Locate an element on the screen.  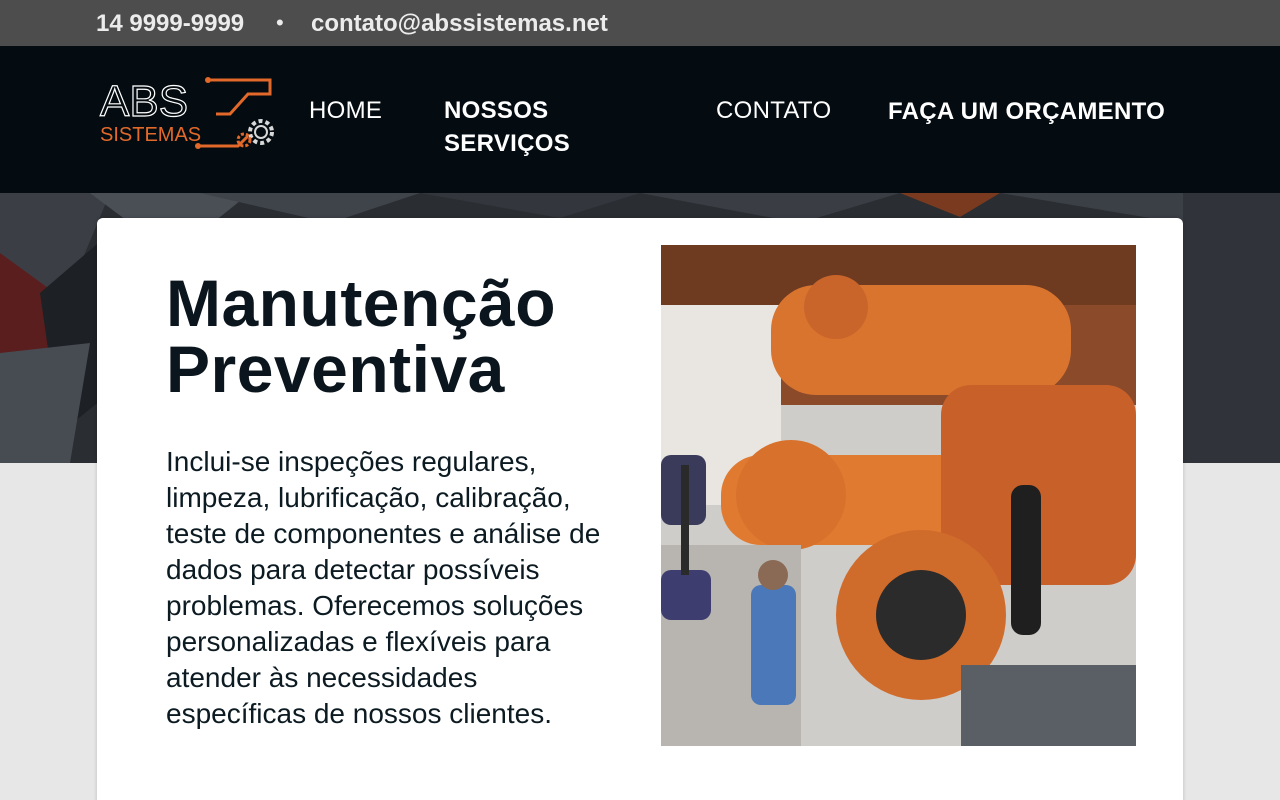
nav-contato: CONTATO is located at coordinates (773, 110).